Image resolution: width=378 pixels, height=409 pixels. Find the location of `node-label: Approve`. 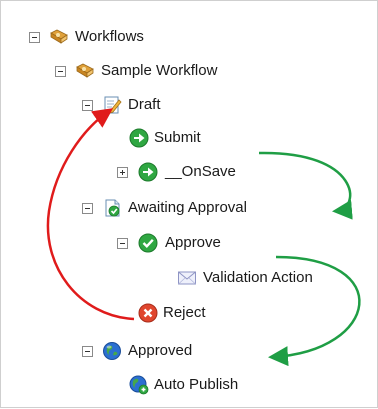

node-label: Approve is located at coordinates (193, 242).